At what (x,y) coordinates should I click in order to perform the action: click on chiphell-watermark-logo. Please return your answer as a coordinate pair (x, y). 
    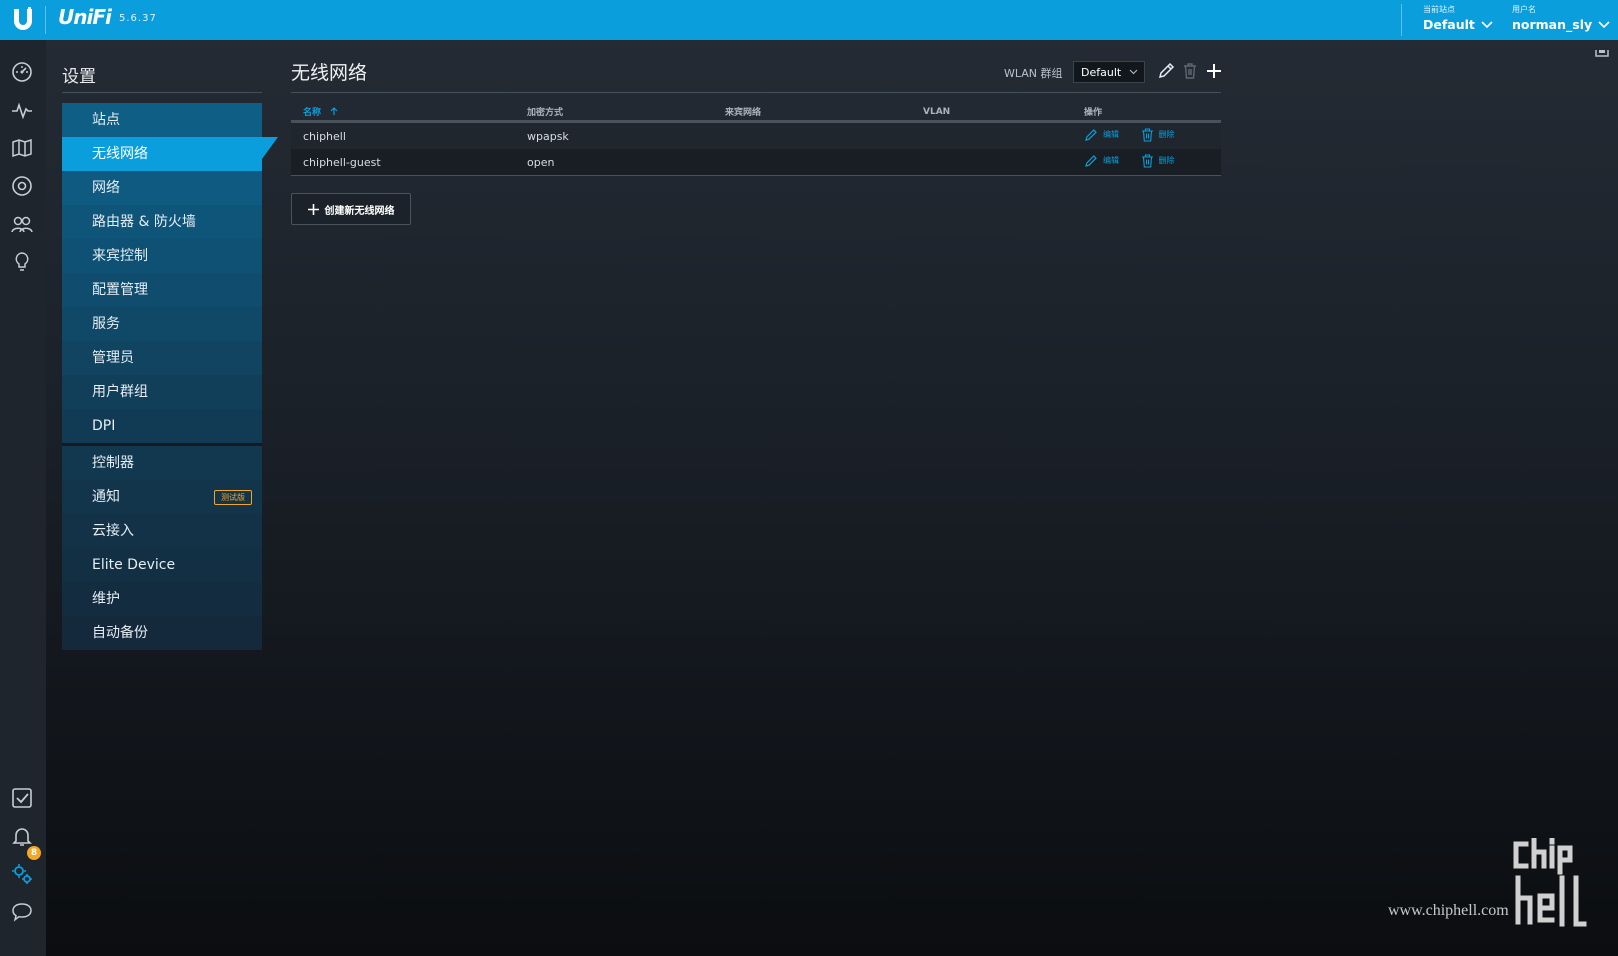
    Looking at the image, I should click on (1550, 882).